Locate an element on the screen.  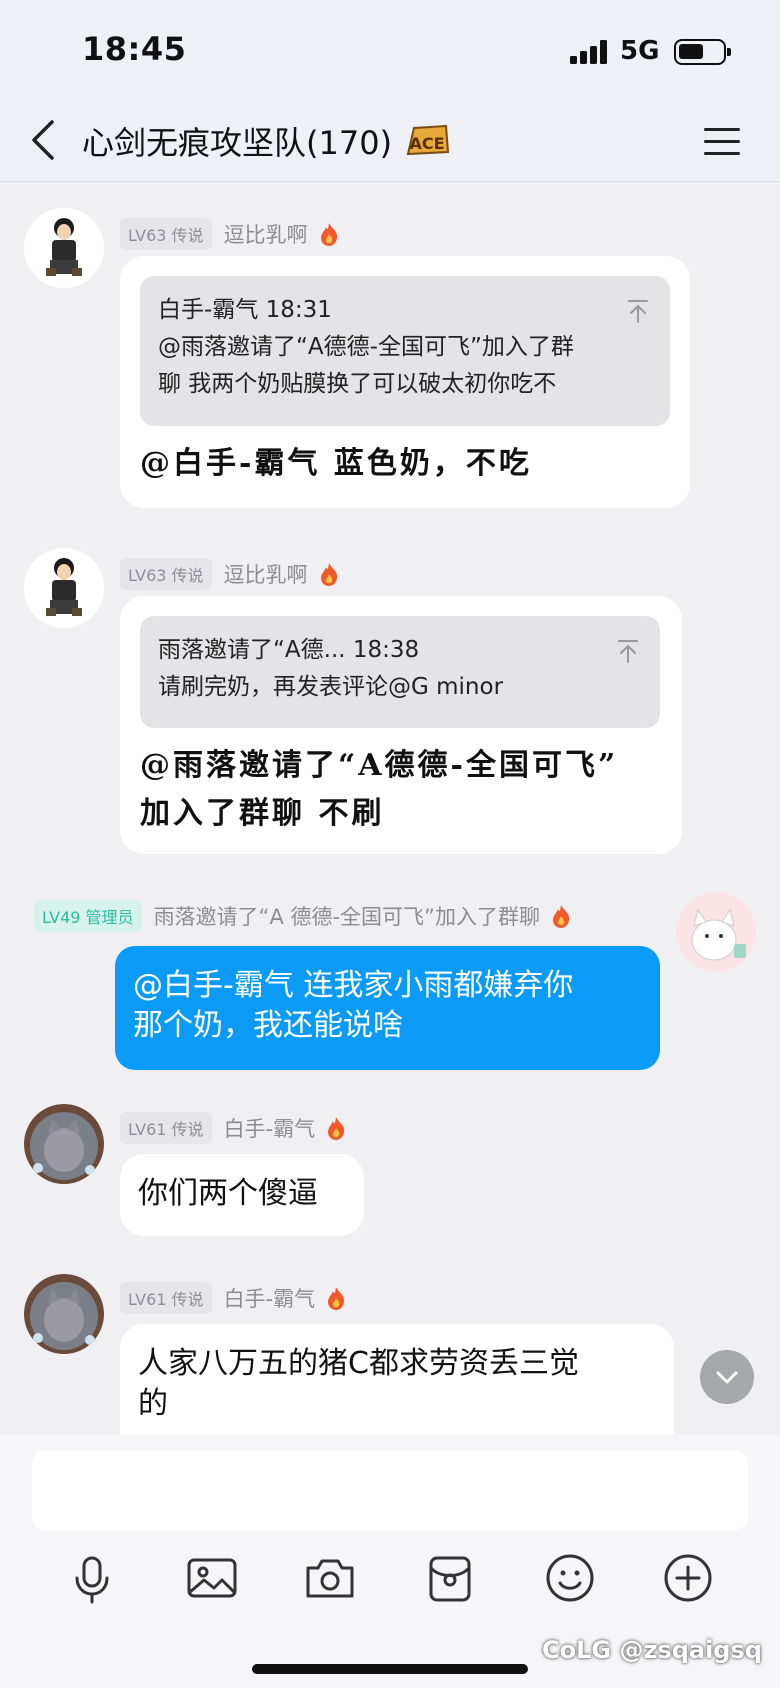
chevron-down-icon is located at coordinates (727, 1377).